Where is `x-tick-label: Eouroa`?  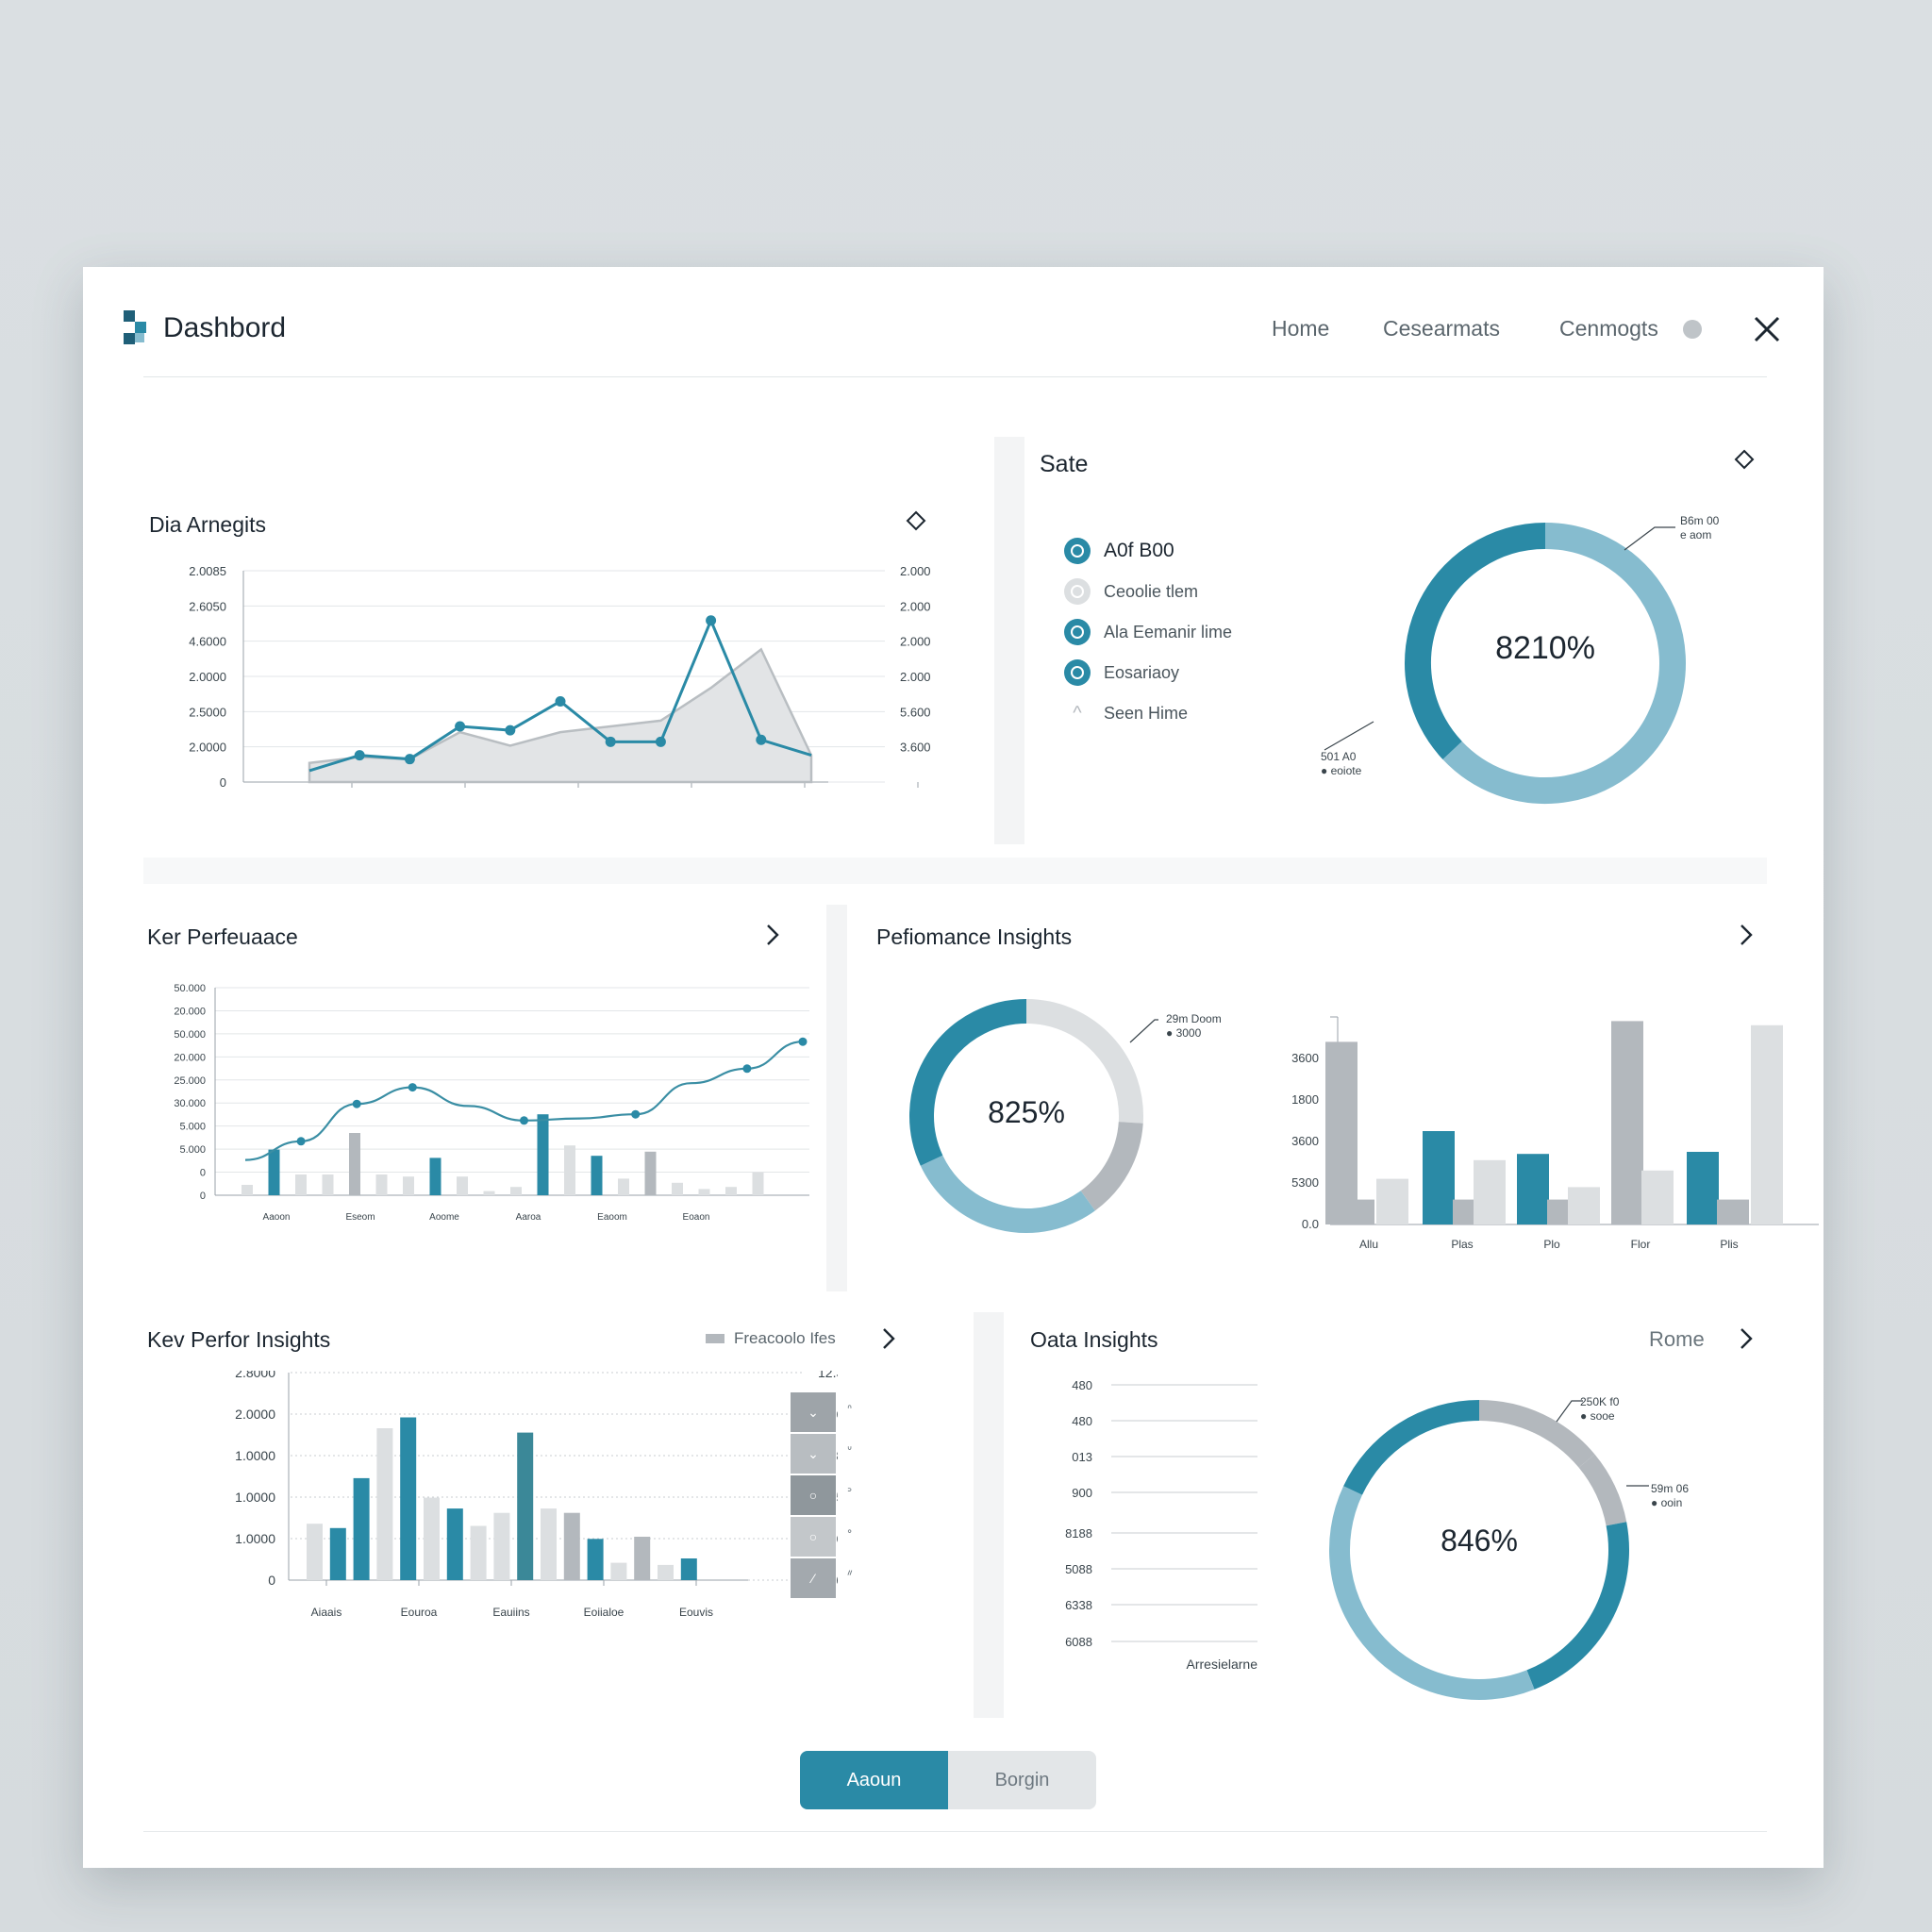
x-tick-label: Eouroa is located at coordinates (420, 1613).